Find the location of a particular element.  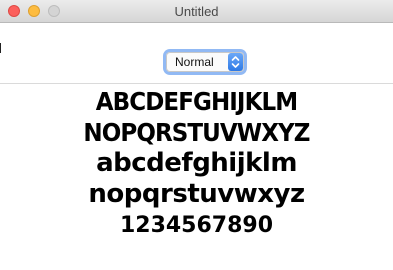

sample-uppercase-n-z: NOPQRSTUVWXYZ is located at coordinates (196, 132).